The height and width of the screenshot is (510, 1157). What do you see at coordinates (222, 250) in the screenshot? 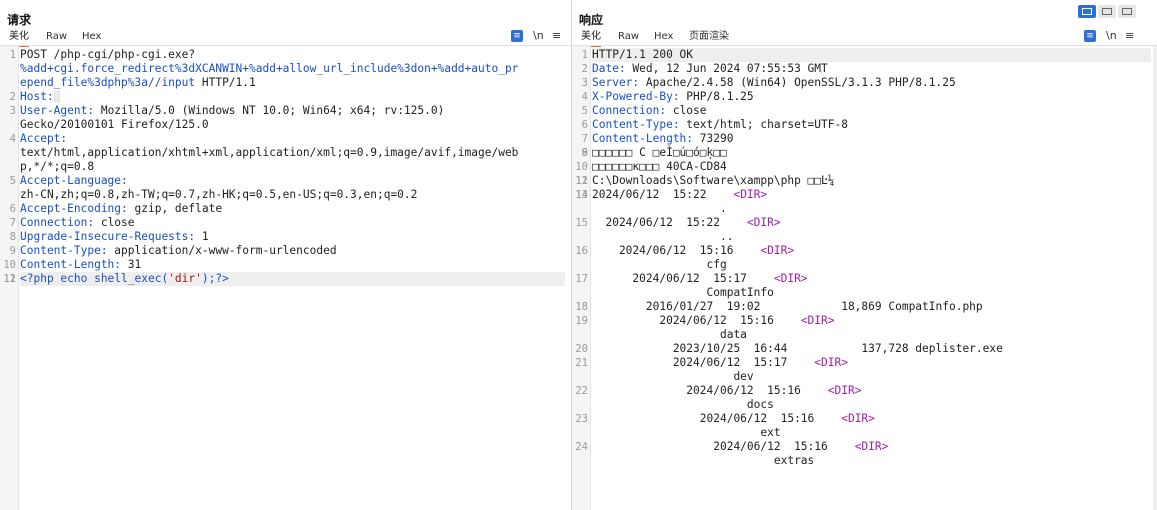
I see `code-token: application/x-www-form-urlencoded` at bounding box center [222, 250].